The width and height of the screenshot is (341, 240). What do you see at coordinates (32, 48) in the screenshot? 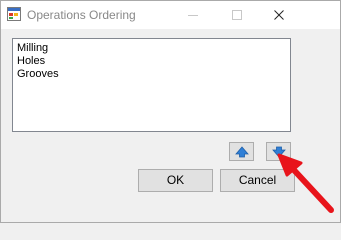
I see `list-item: Milling` at bounding box center [32, 48].